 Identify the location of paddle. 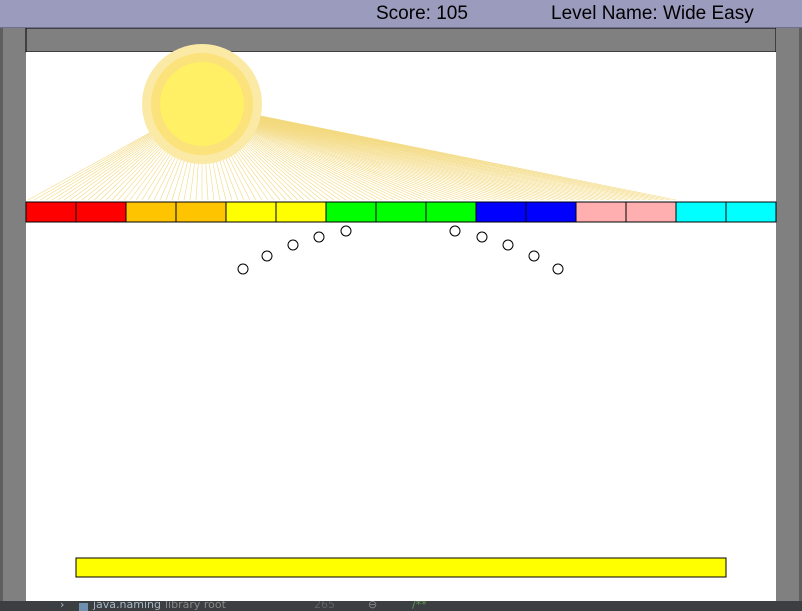
(401, 567).